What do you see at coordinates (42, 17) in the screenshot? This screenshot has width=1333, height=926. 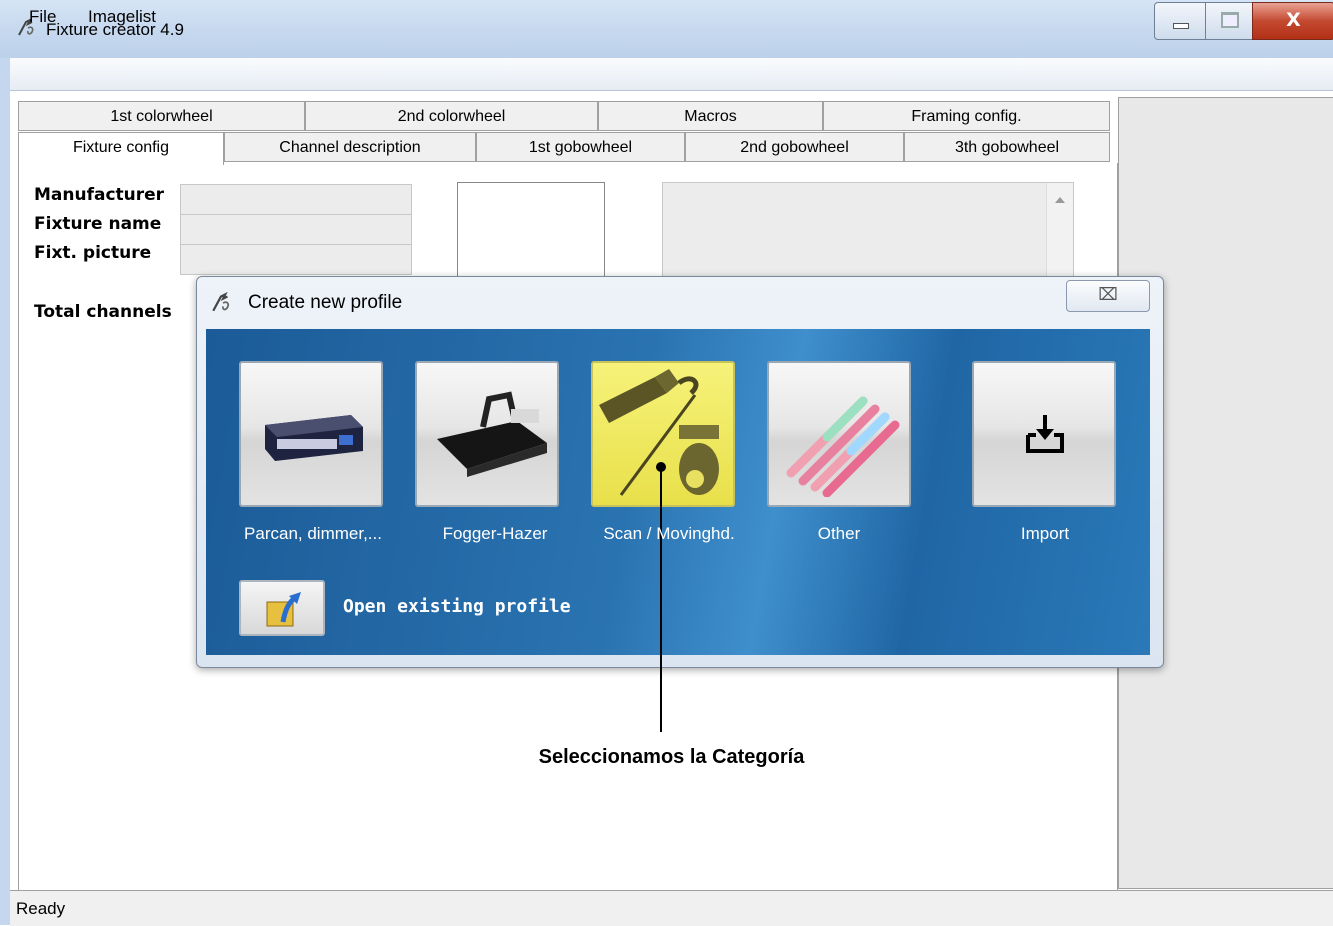 I see `menu-file: File` at bounding box center [42, 17].